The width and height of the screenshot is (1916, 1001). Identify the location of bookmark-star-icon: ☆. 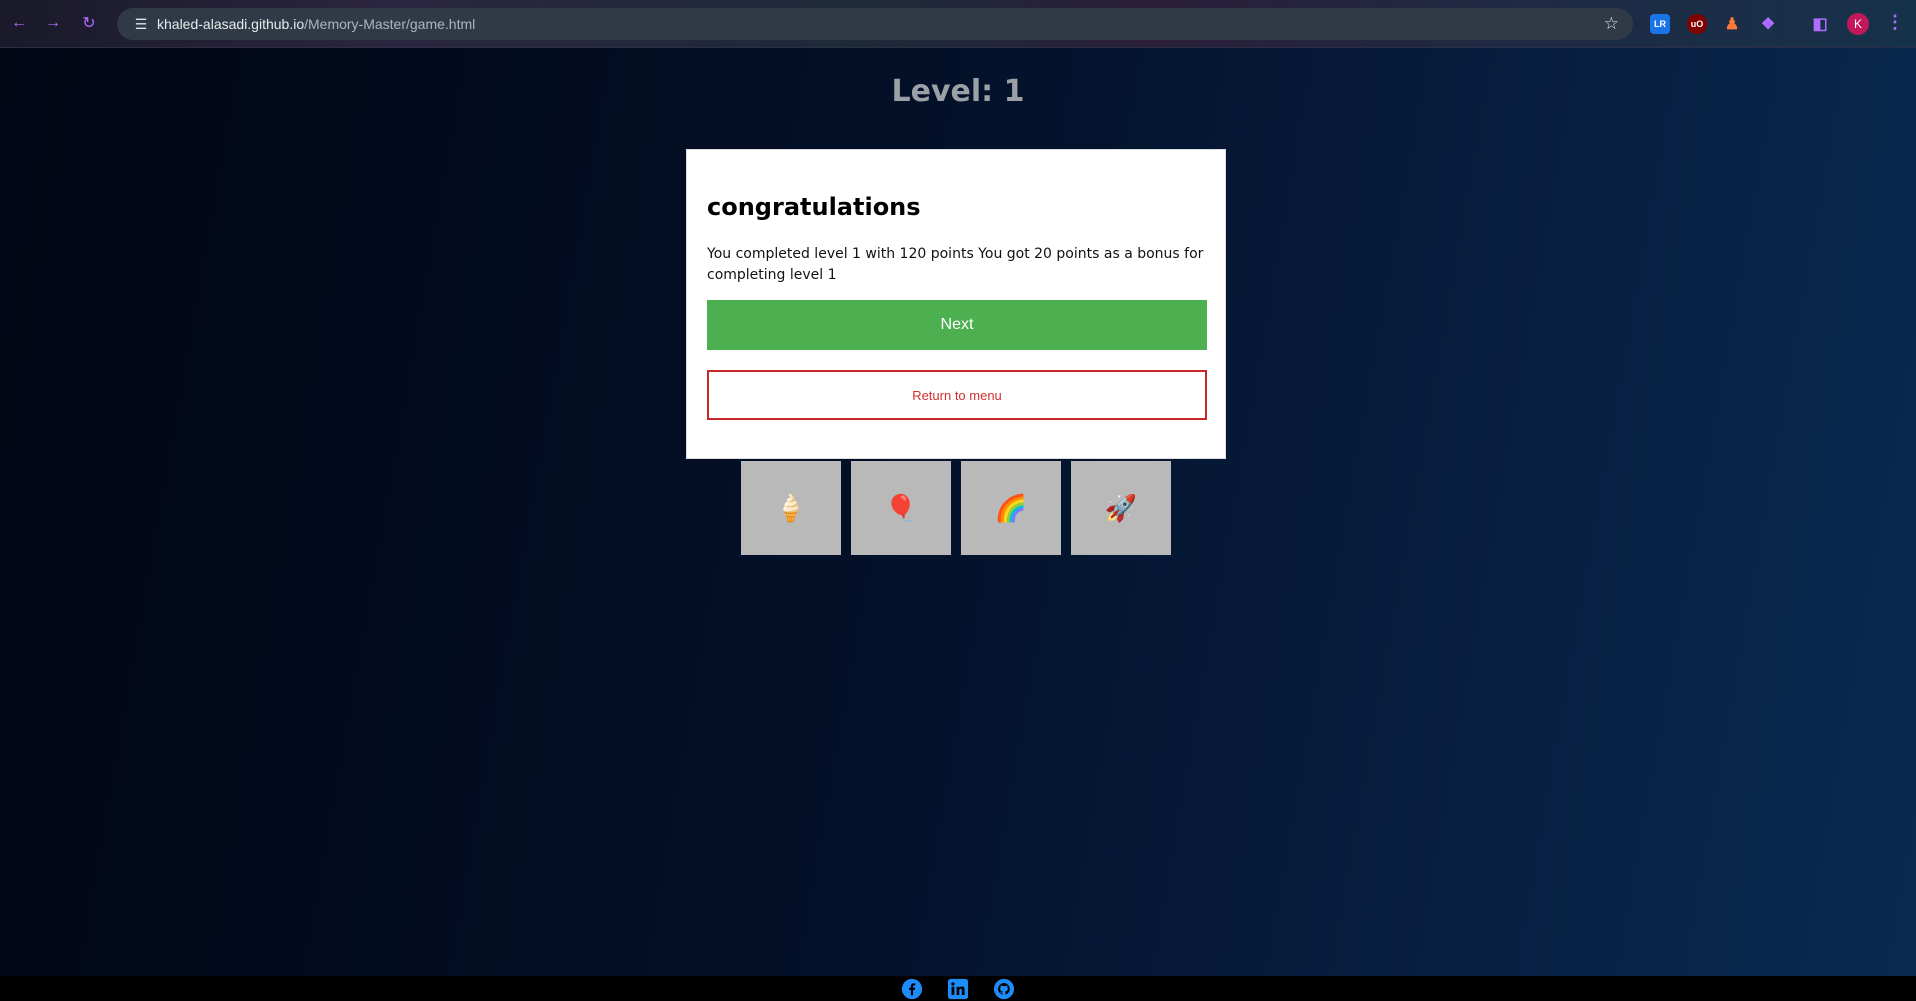
(1611, 24).